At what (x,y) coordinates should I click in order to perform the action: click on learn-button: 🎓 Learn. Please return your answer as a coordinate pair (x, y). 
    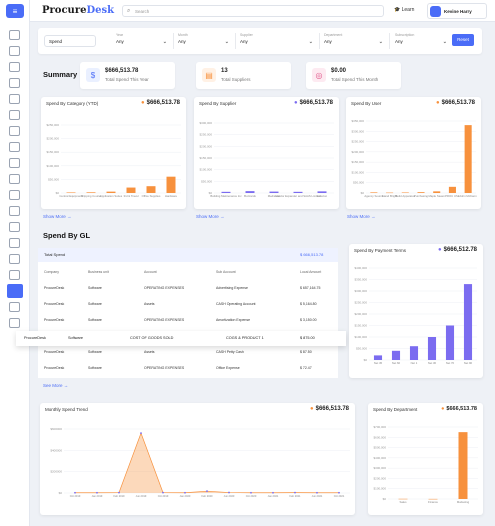
    Looking at the image, I should click on (404, 10).